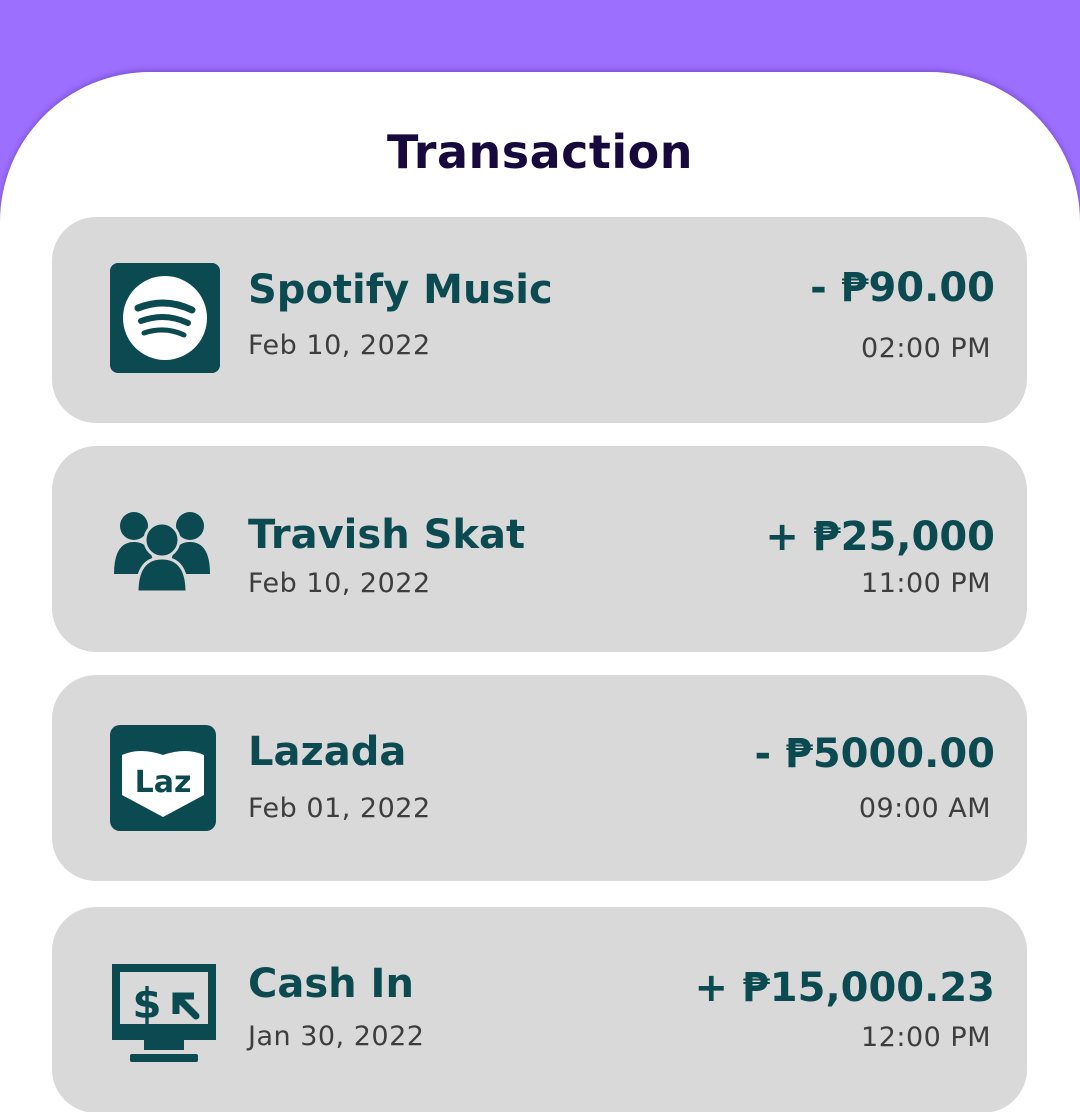  What do you see at coordinates (336, 1036) in the screenshot?
I see `transaction-date: Jan 30, 2022` at bounding box center [336, 1036].